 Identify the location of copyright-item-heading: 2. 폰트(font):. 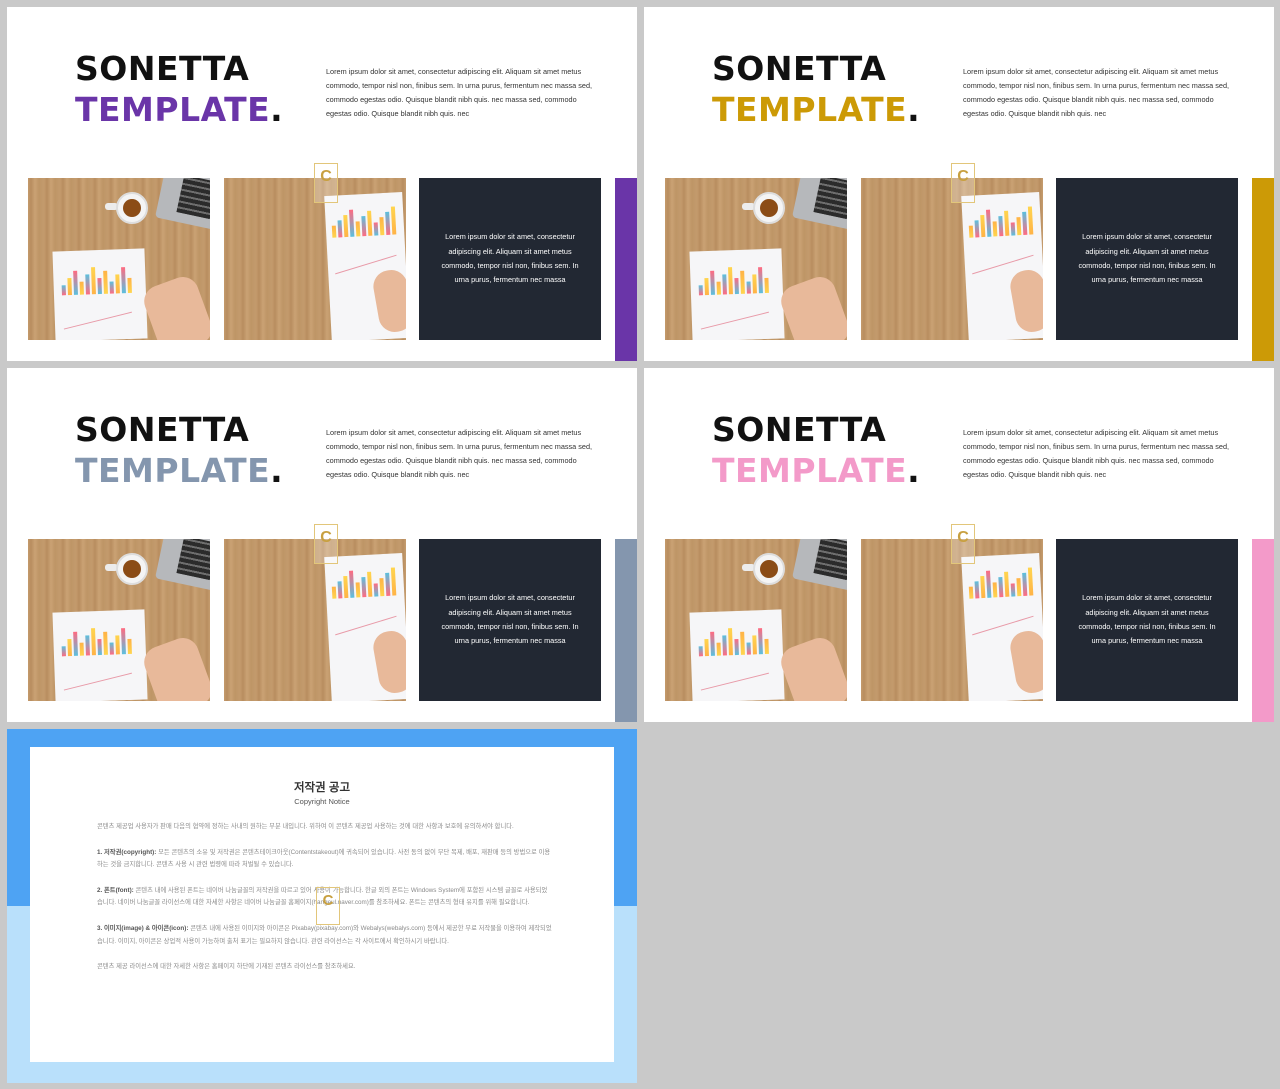
(115, 890).